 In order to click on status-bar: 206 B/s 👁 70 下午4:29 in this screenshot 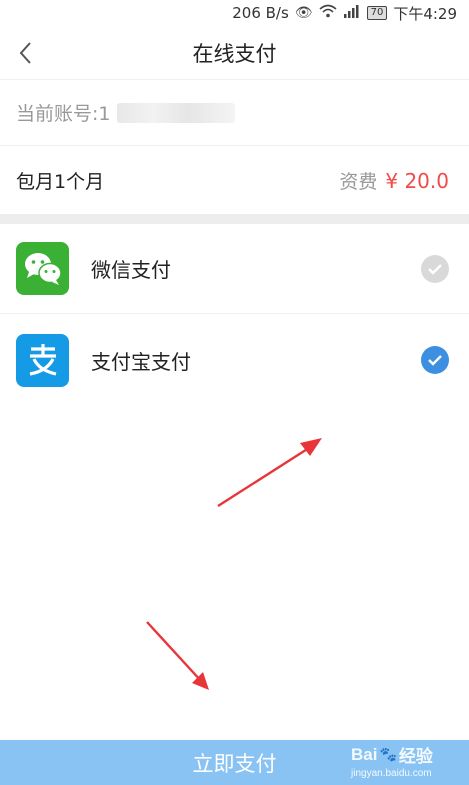, I will do `click(234, 13)`.